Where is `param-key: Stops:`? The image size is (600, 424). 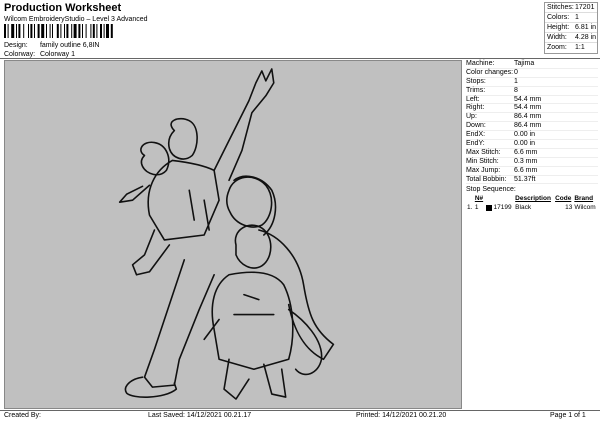 param-key: Stops: is located at coordinates (476, 81).